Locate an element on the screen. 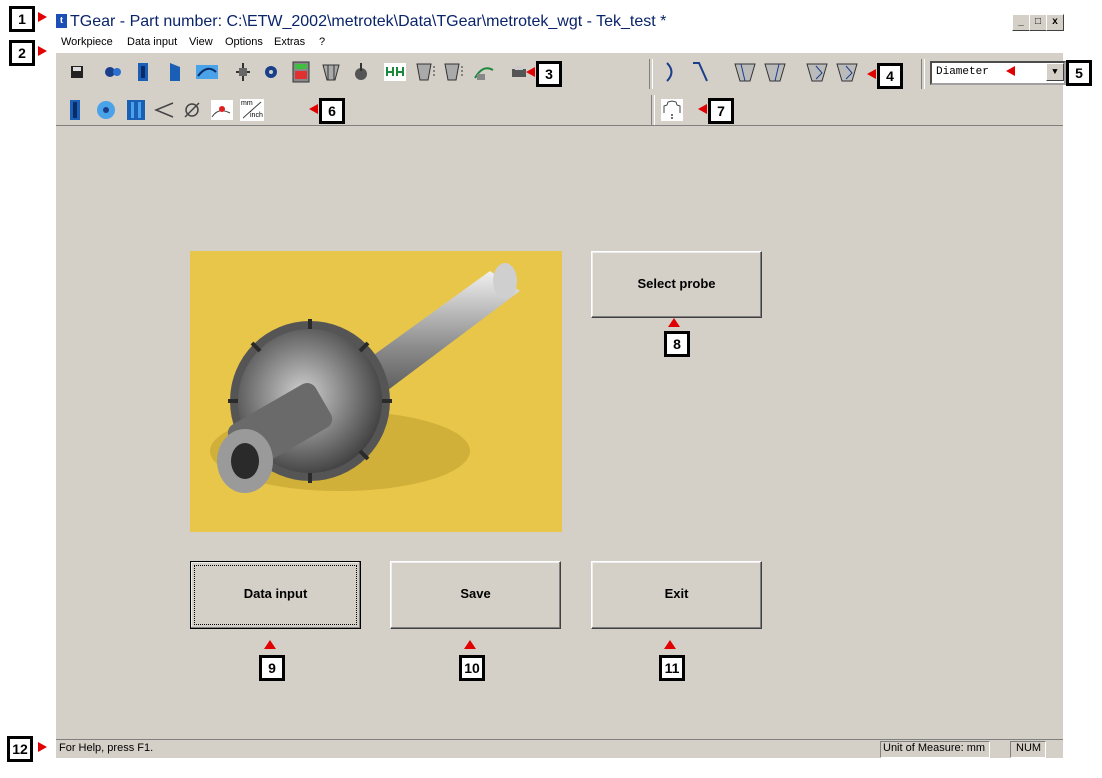 This screenshot has width=1102, height=778. select-probe-label: Select probe is located at coordinates (676, 283).